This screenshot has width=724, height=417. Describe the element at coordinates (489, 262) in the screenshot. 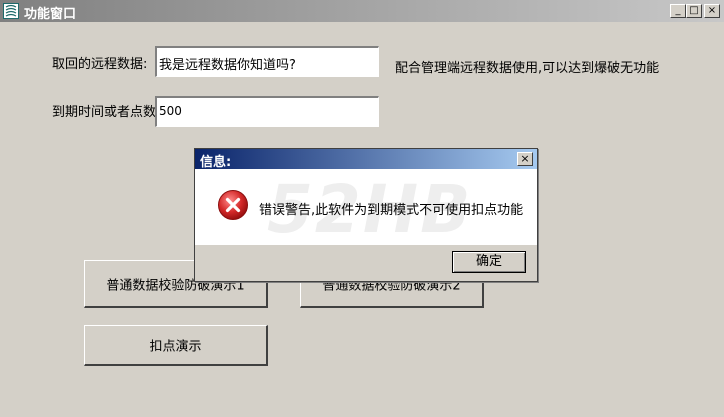

I see `ok-button: 确定` at that location.